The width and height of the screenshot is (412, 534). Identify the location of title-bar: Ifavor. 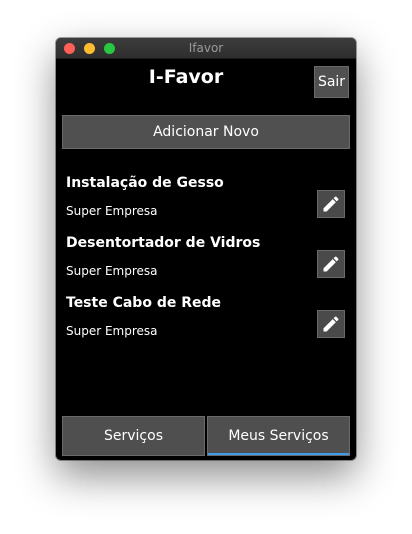
(206, 48).